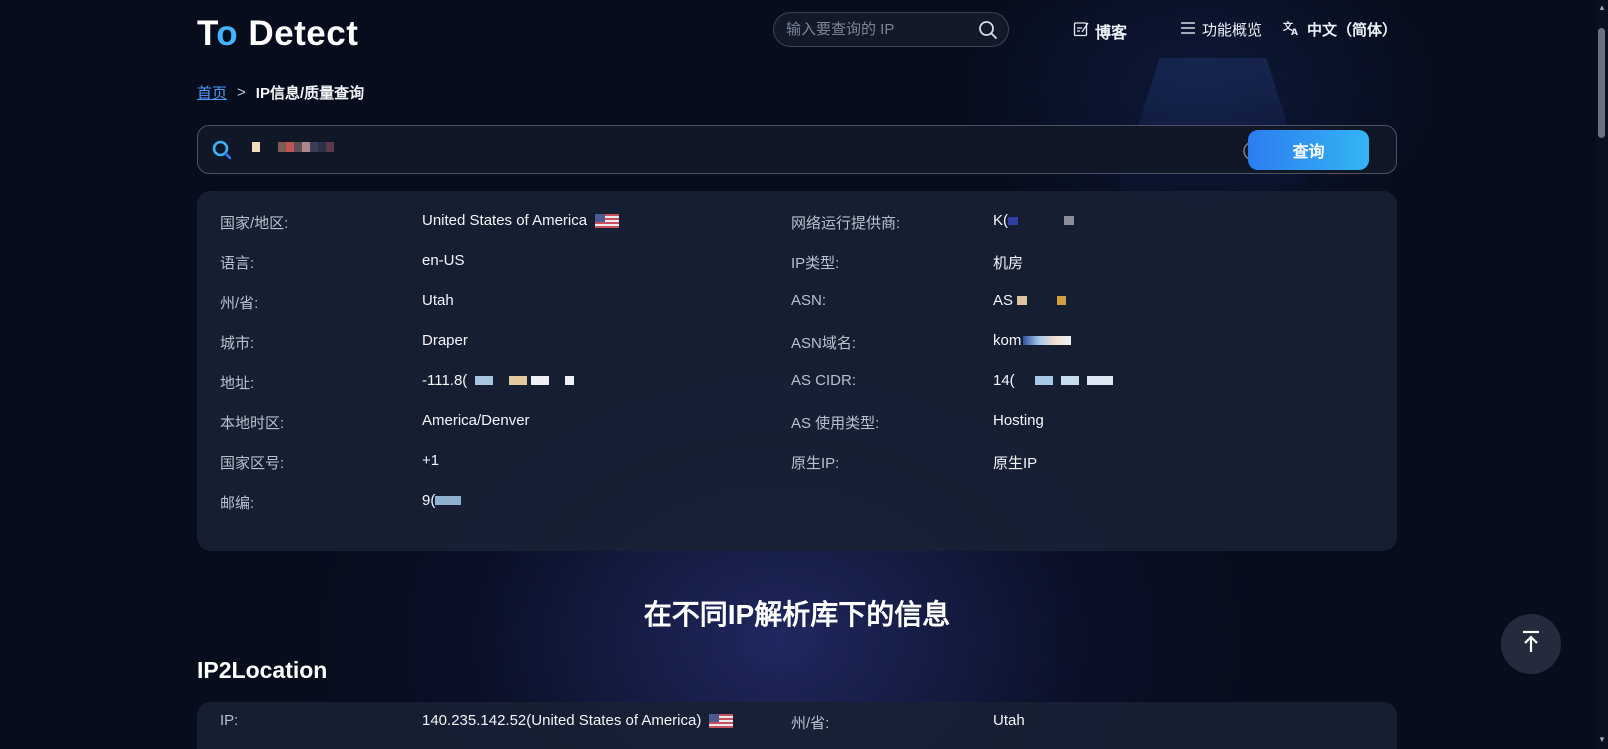 The height and width of the screenshot is (749, 1608). What do you see at coordinates (815, 463) in the screenshot?
I see `native-ip-label: 原生IP:` at bounding box center [815, 463].